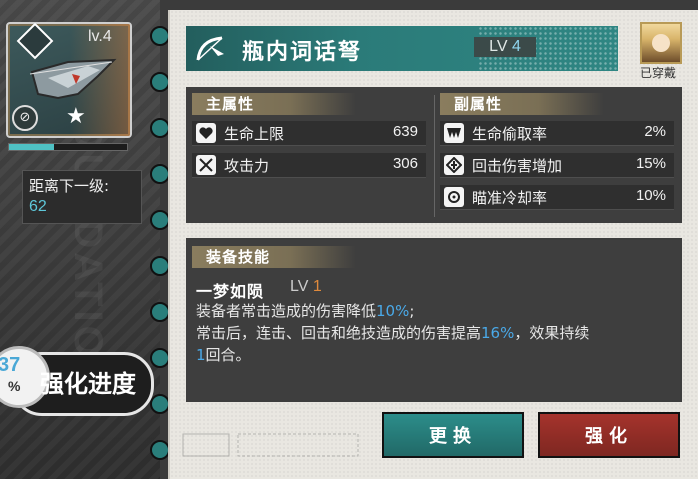 The height and width of the screenshot is (479, 698). What do you see at coordinates (25, 118) in the screenshot?
I see `weapon-type-icon: ⊘` at bounding box center [25, 118].